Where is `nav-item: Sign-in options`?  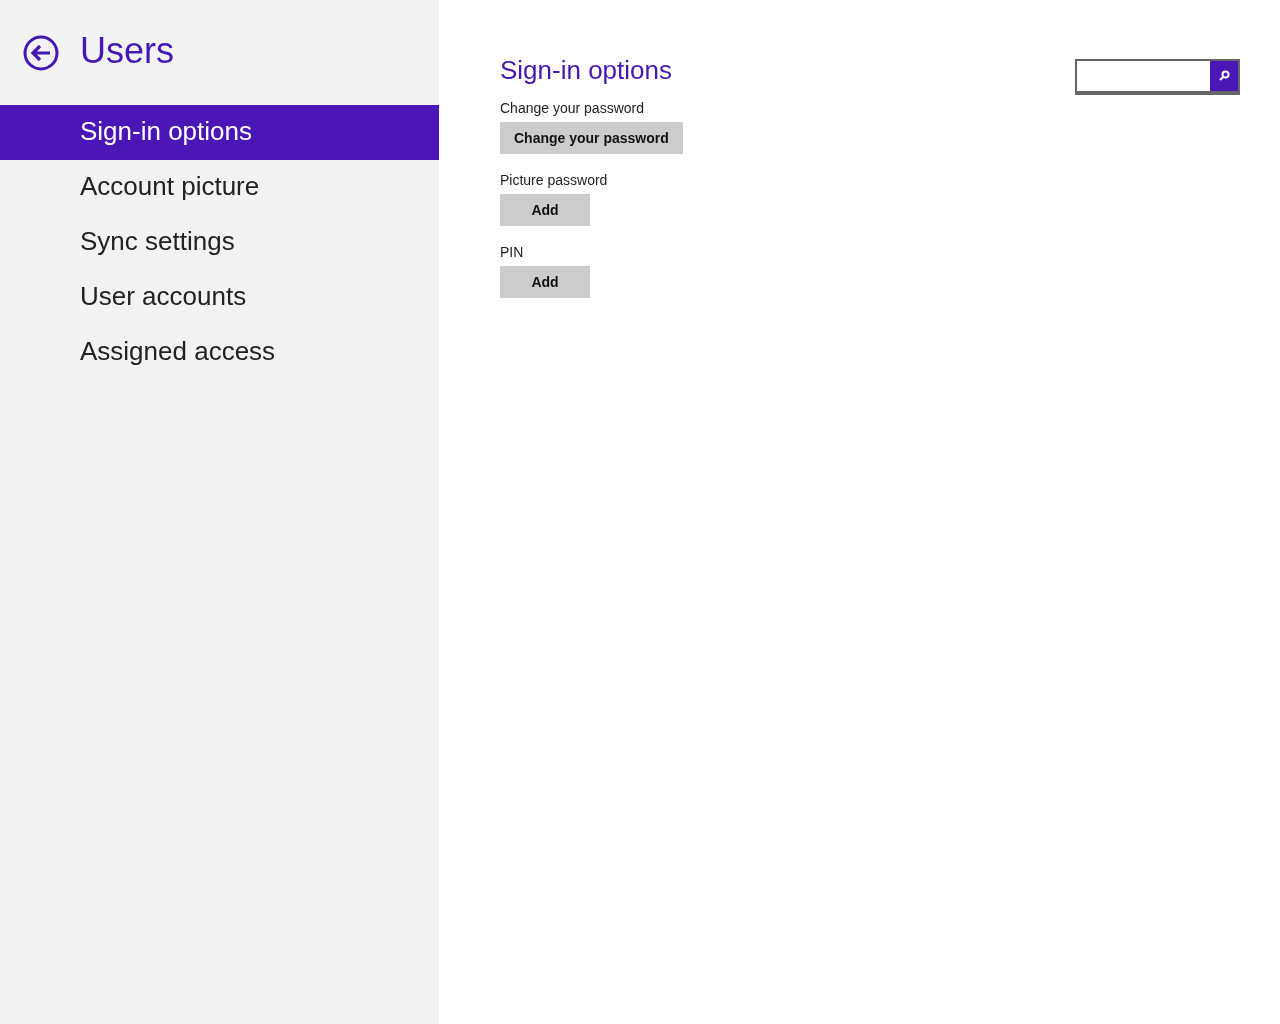 nav-item: Sign-in options is located at coordinates (219, 132).